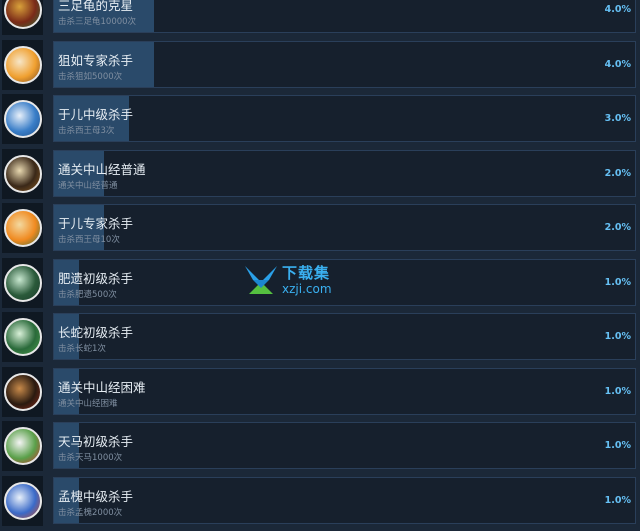  What do you see at coordinates (86, 131) in the screenshot?
I see `achievement-description: 击杀西王母3次` at bounding box center [86, 131].